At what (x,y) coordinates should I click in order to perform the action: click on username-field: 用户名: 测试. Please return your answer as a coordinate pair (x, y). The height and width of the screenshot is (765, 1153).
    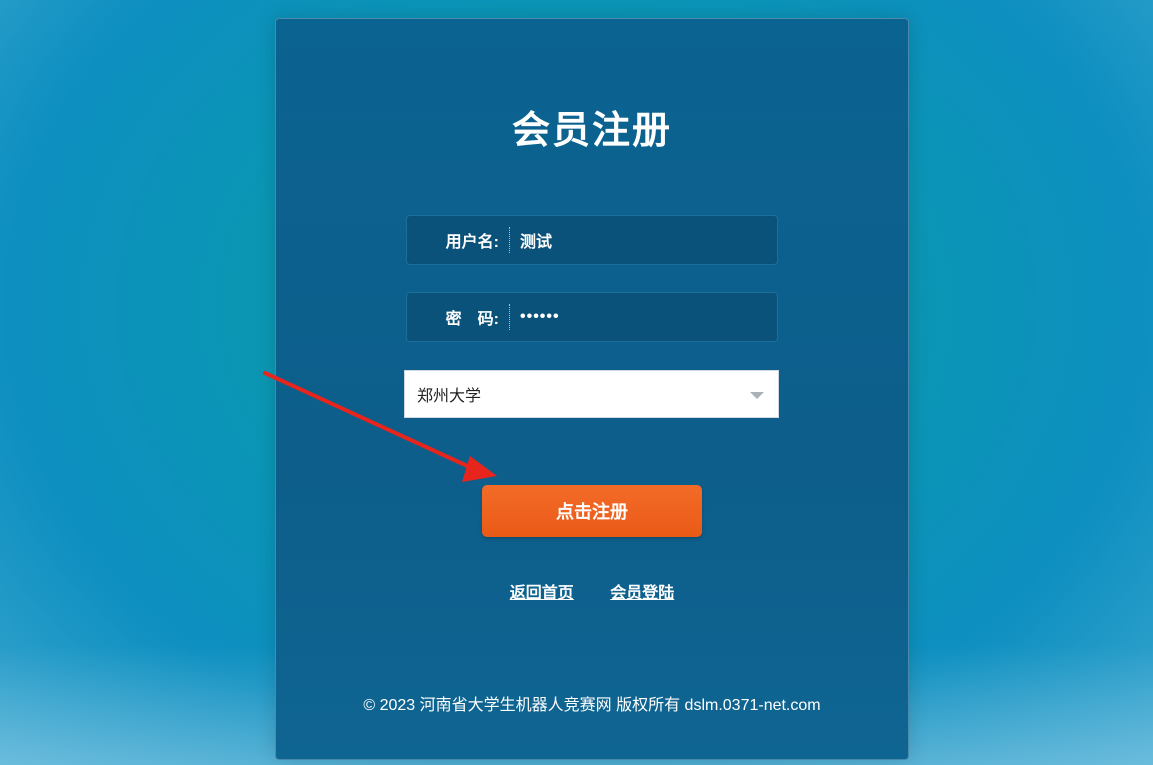
    Looking at the image, I should click on (592, 240).